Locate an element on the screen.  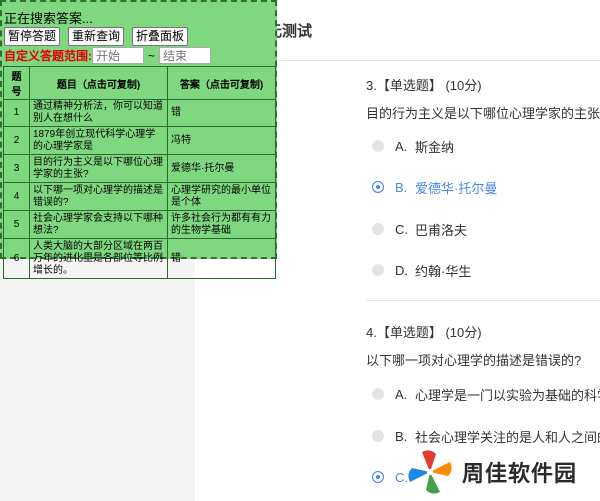
question-4-option-b: B. 社会心理学关注的是人和人之间的关 is located at coordinates (486, 436).